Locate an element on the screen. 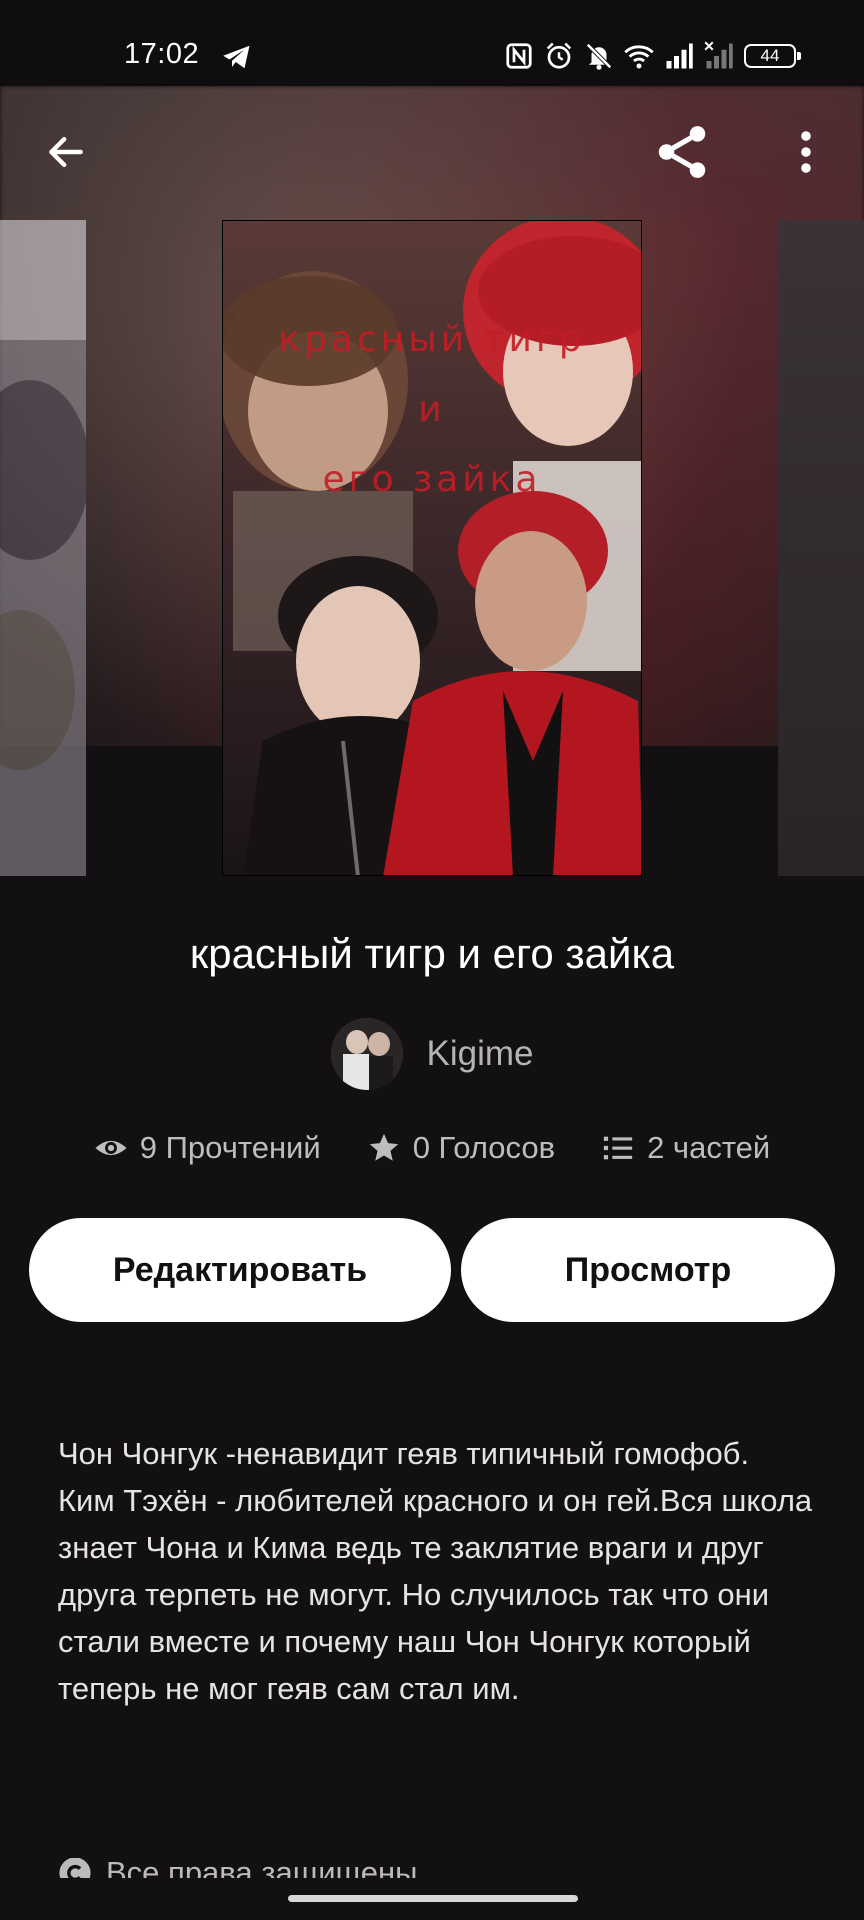 The image size is (864, 1920). story-stats: 9 Прочтений 0 Голосов 2 частей is located at coordinates (432, 1148).